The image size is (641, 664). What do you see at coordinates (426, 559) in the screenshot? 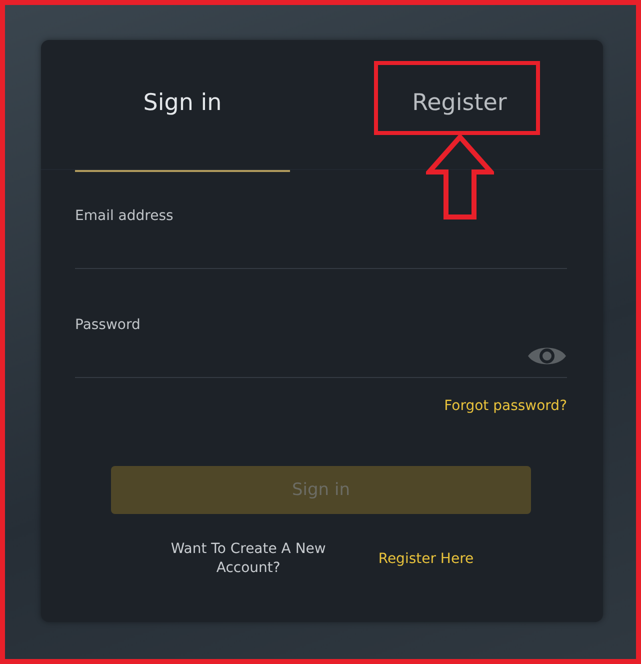
I see `register-link: Register Here` at bounding box center [426, 559].